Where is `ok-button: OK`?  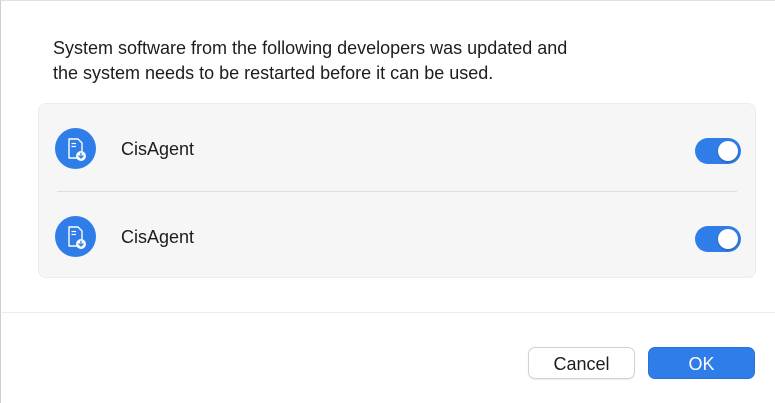 ok-button: OK is located at coordinates (701, 363).